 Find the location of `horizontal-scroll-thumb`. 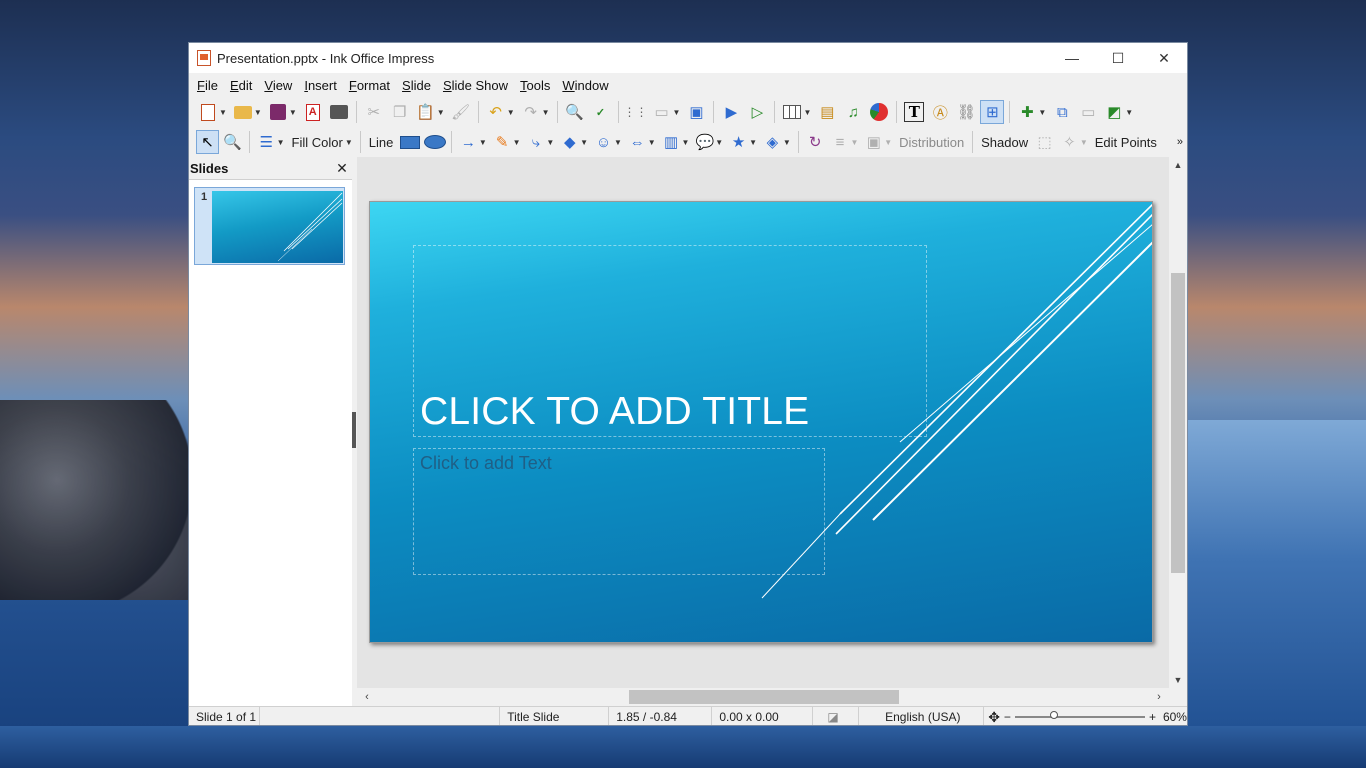

horizontal-scroll-thumb is located at coordinates (764, 697).